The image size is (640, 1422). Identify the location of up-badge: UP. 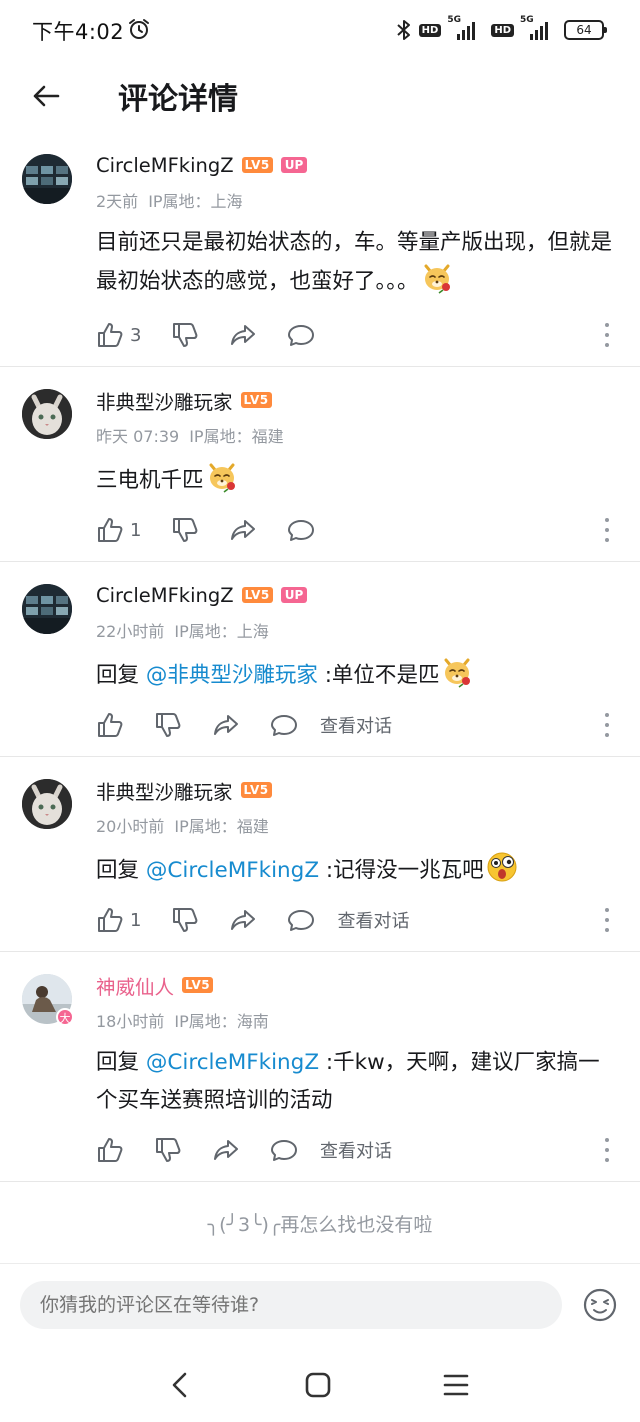
(294, 595).